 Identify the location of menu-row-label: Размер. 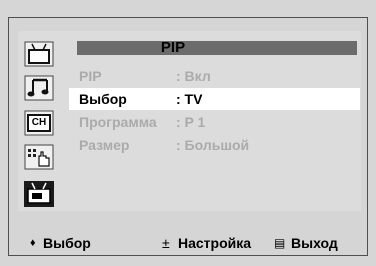
(104, 145).